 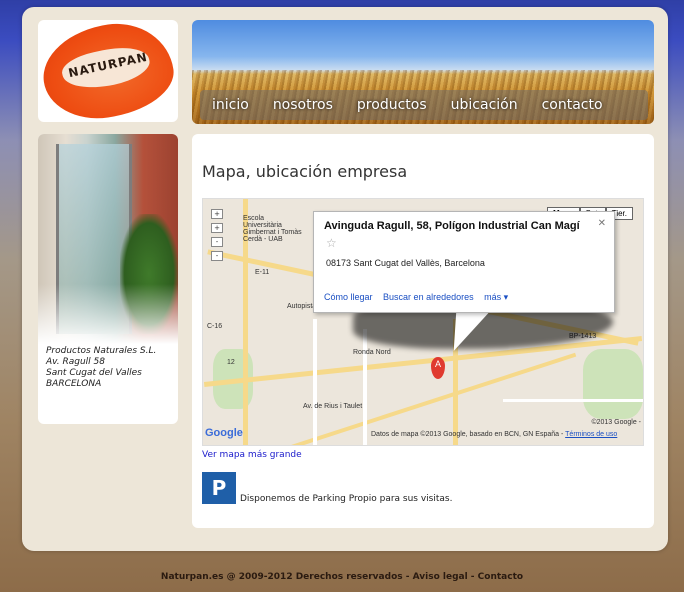 What do you see at coordinates (602, 223) in the screenshot?
I see `close-icon: ✕` at bounding box center [602, 223].